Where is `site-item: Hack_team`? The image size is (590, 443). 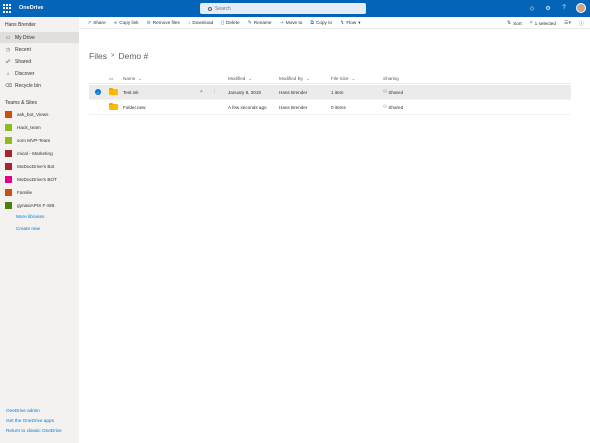 site-item: Hack_team is located at coordinates (23, 127).